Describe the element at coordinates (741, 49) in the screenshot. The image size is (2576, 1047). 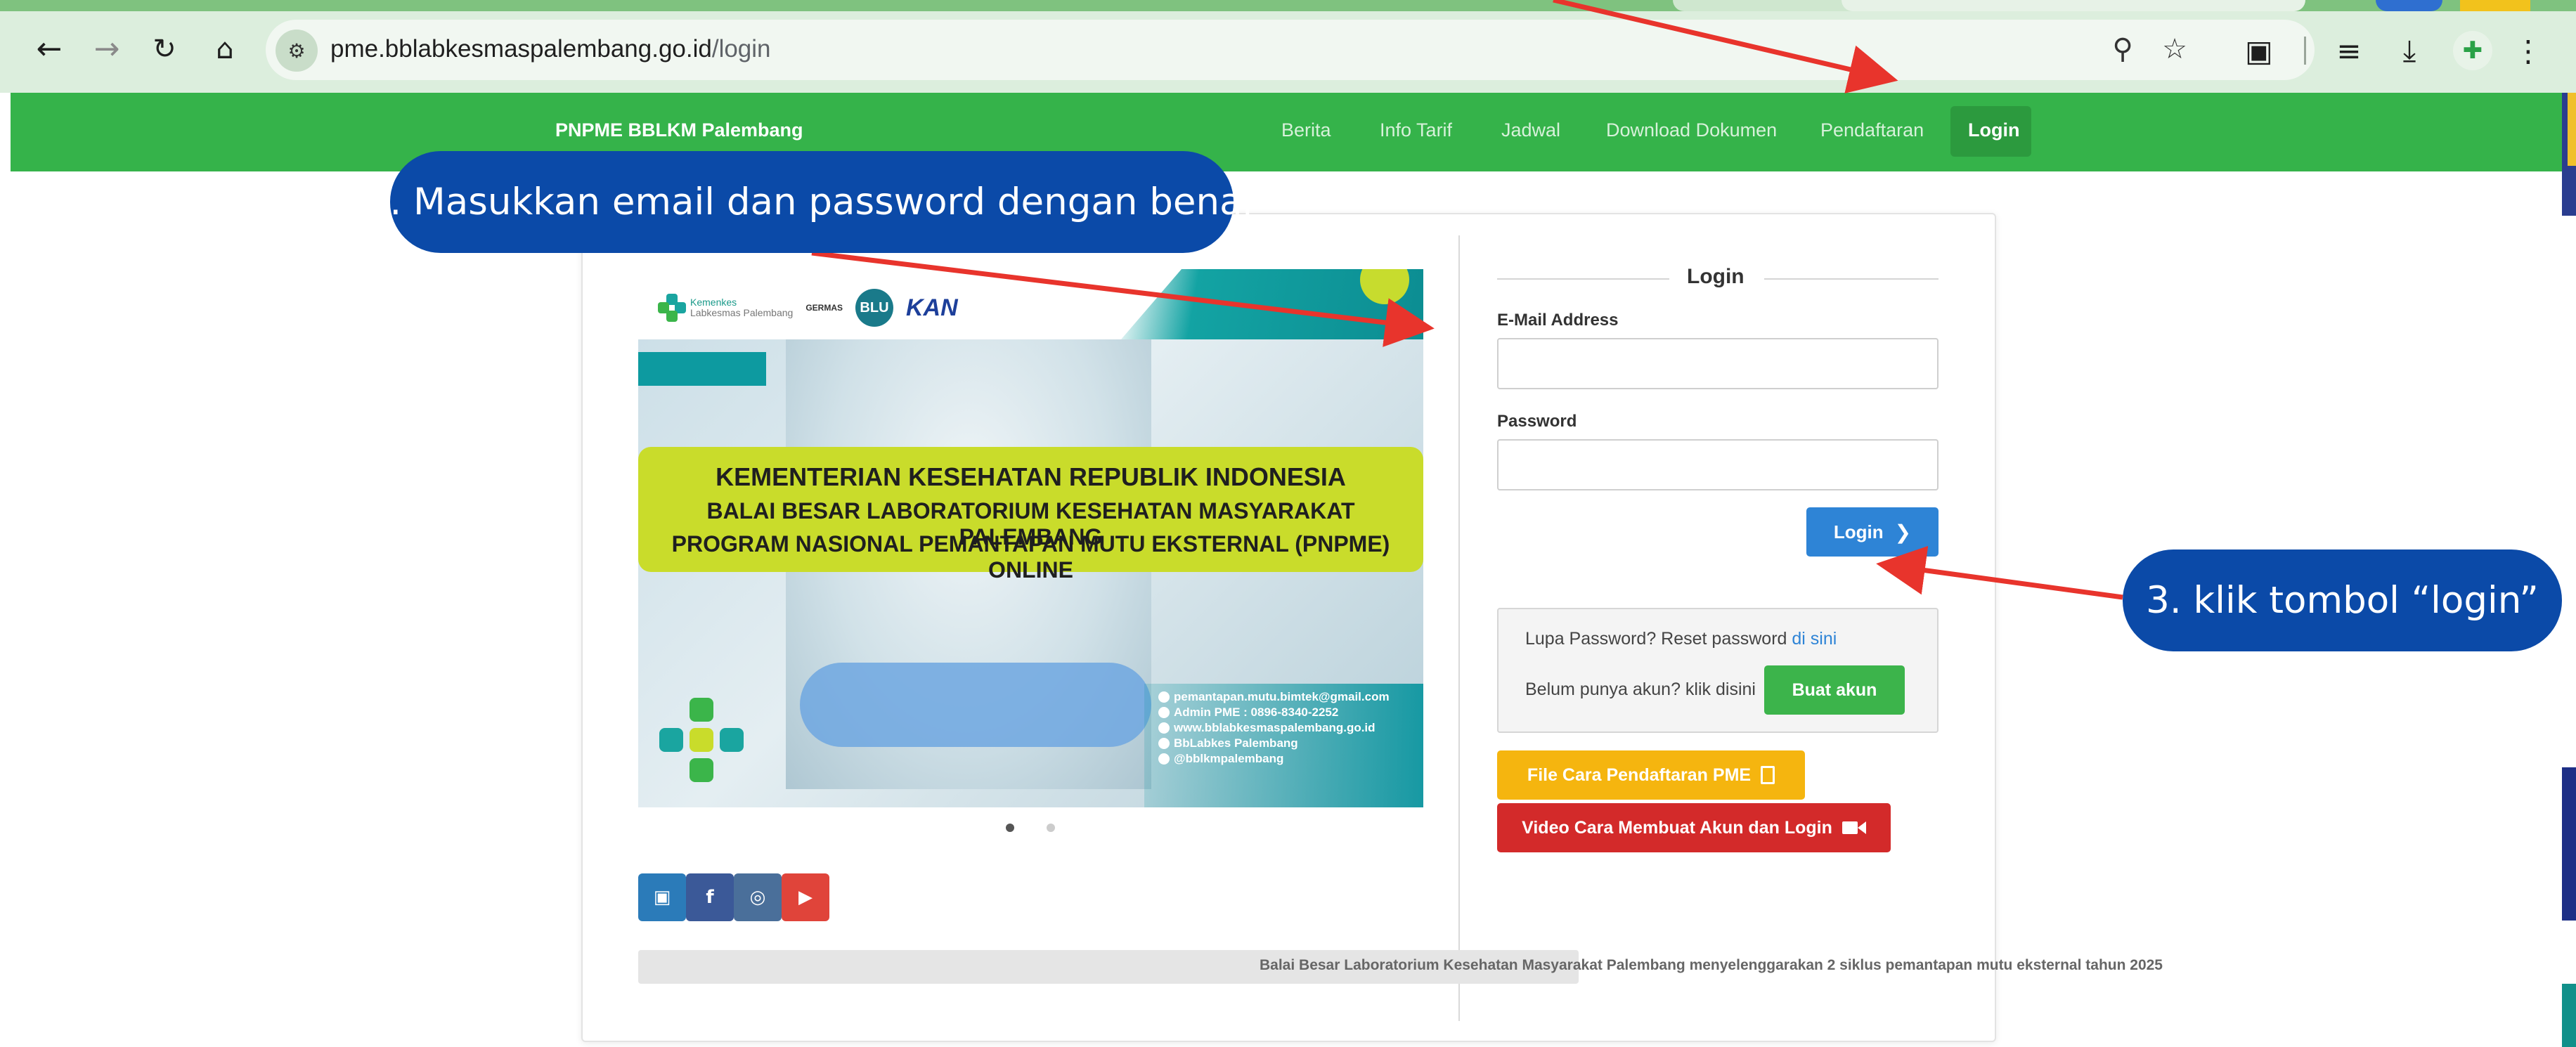
I see `url-path: /login` at that location.